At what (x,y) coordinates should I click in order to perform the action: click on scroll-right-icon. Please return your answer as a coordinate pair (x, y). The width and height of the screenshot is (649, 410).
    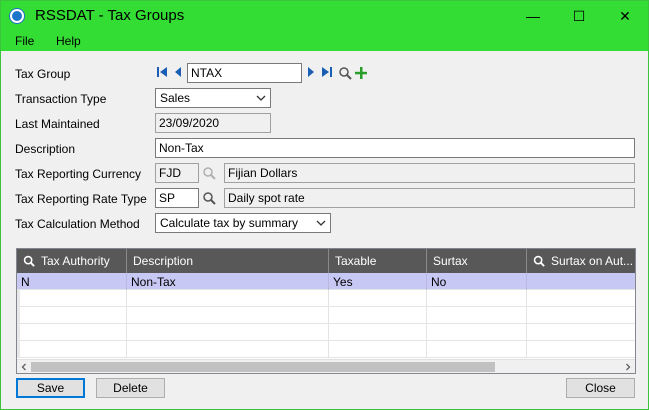
    Looking at the image, I should click on (628, 366).